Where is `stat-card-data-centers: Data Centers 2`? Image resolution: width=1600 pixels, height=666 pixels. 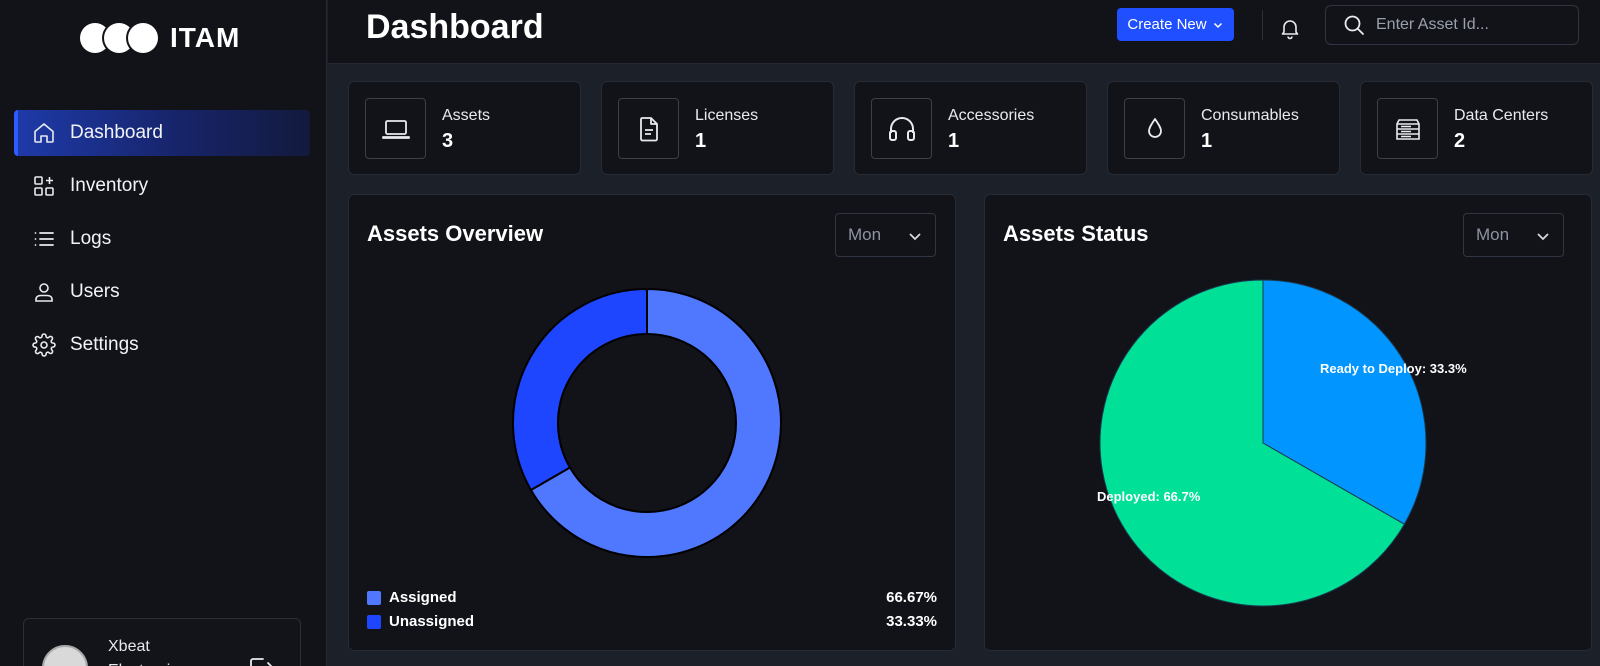
stat-card-data-centers: Data Centers 2 is located at coordinates (1476, 128).